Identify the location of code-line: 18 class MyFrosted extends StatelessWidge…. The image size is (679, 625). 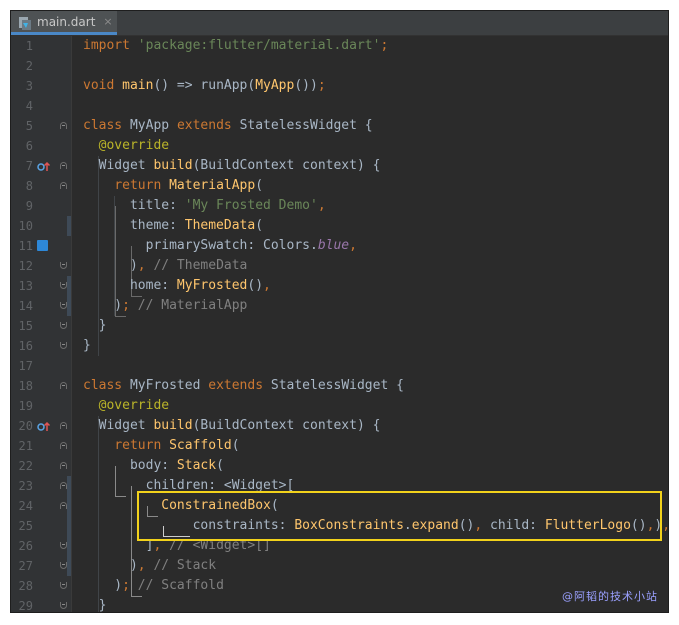
(339, 386).